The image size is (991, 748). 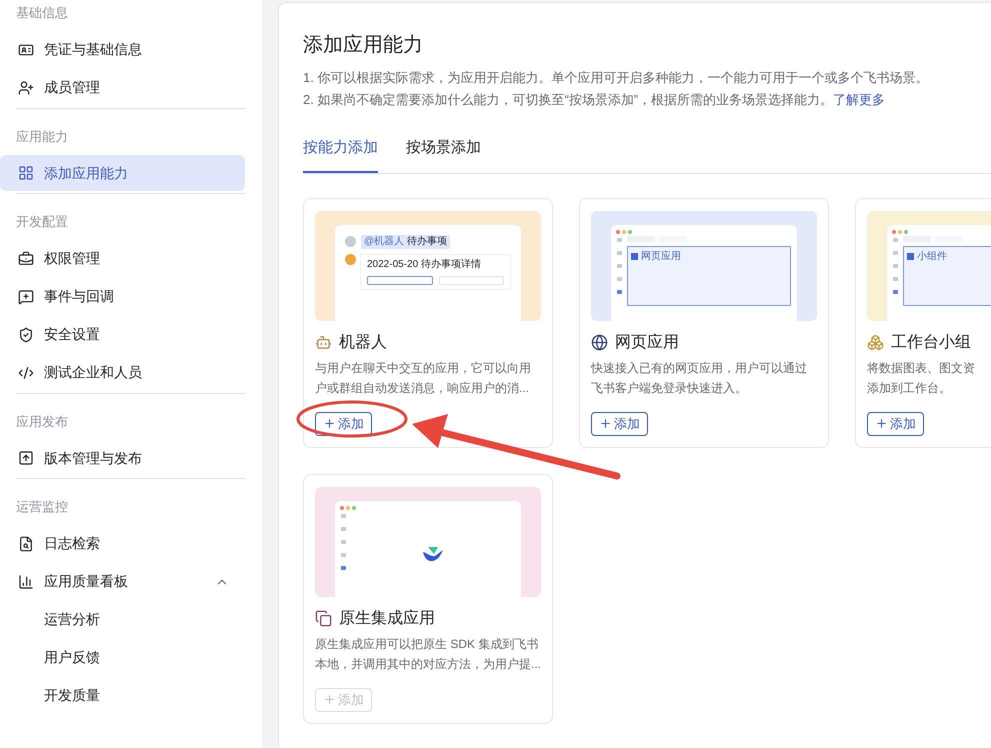 I want to click on briefcase-icon, so click(x=26, y=258).